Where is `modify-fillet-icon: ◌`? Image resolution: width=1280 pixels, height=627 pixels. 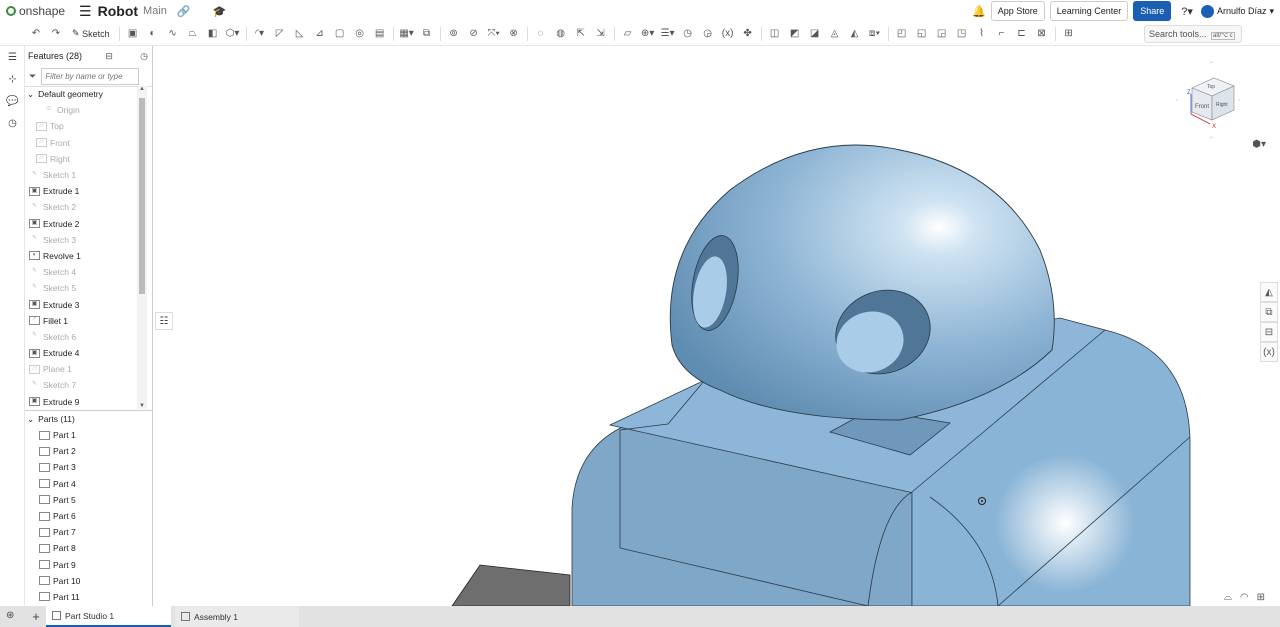 modify-fillet-icon: ◌ is located at coordinates (541, 34).